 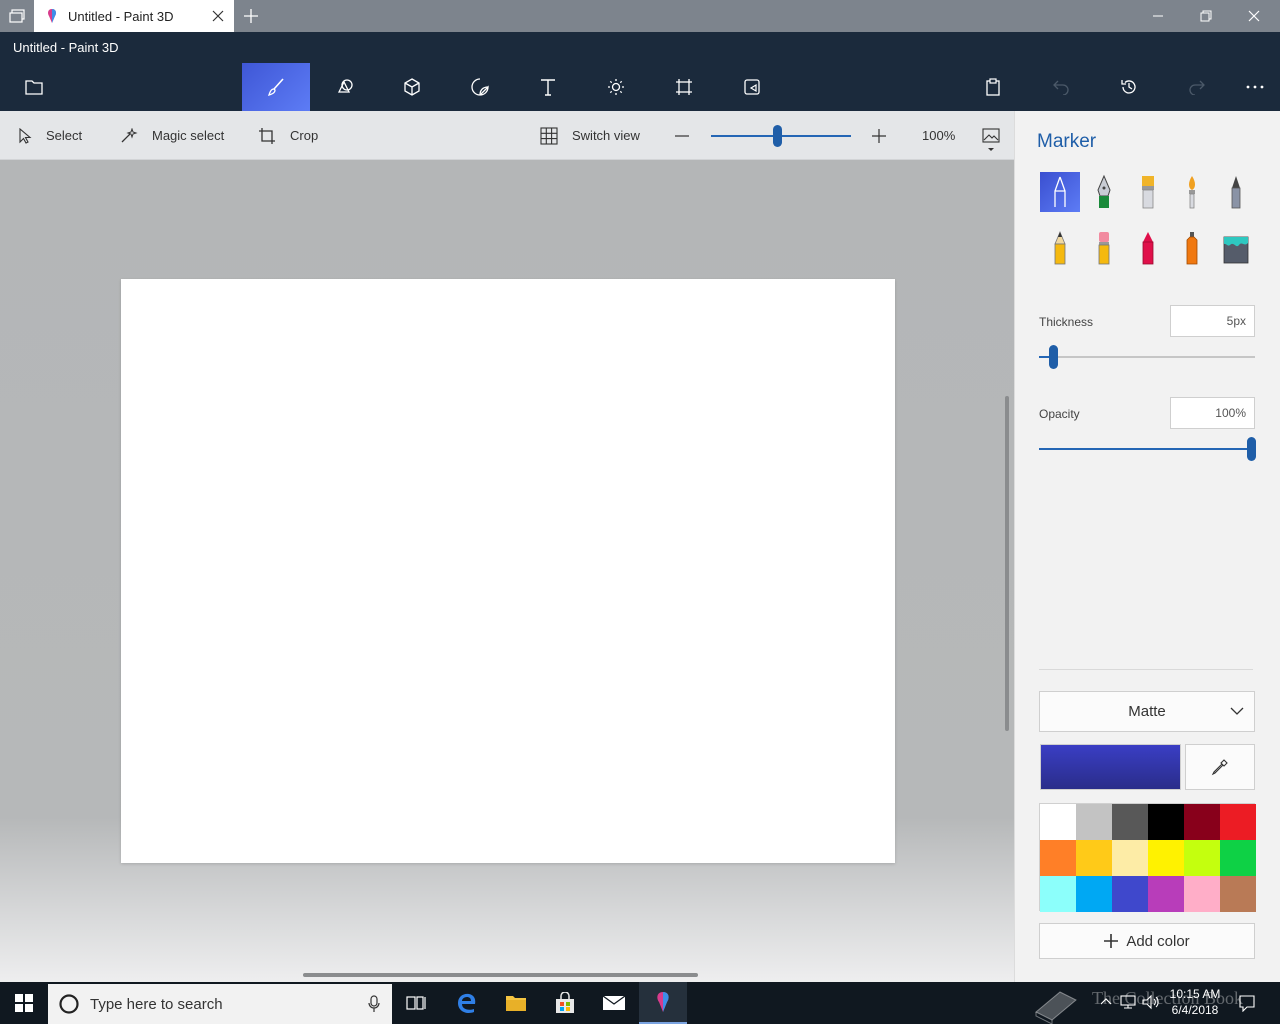 What do you see at coordinates (218, 16) in the screenshot?
I see `close-tab-icon` at bounding box center [218, 16].